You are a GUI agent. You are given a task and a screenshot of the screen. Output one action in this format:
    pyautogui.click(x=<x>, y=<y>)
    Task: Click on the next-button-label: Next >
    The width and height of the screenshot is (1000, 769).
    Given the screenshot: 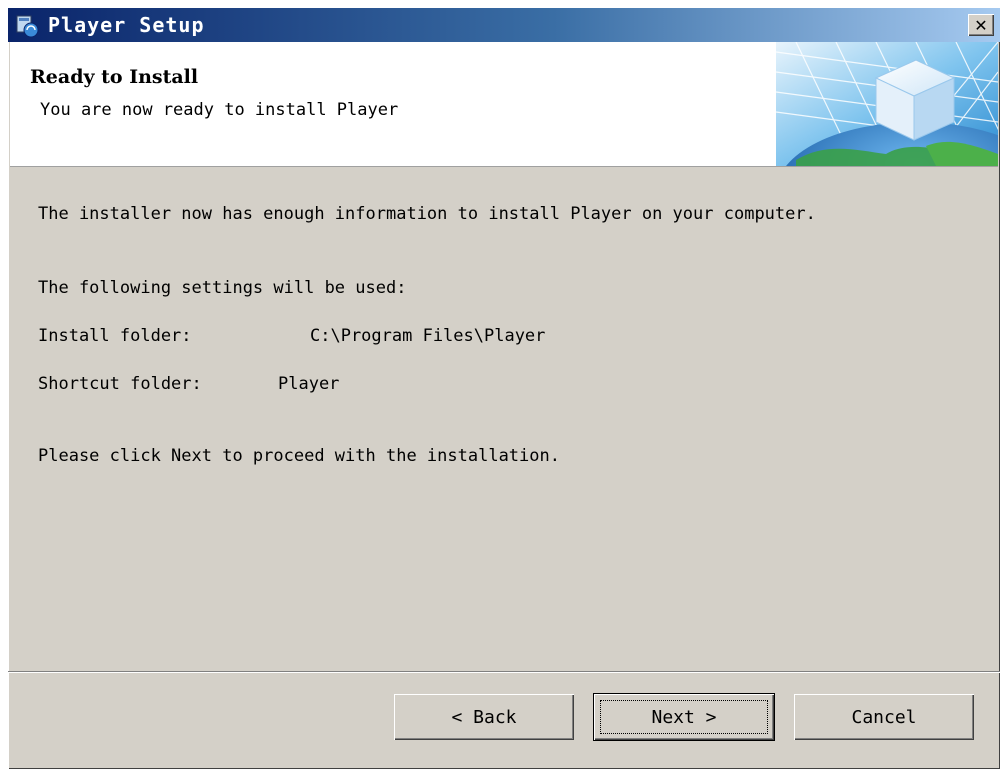 What is the action you would take?
    pyautogui.click(x=684, y=717)
    